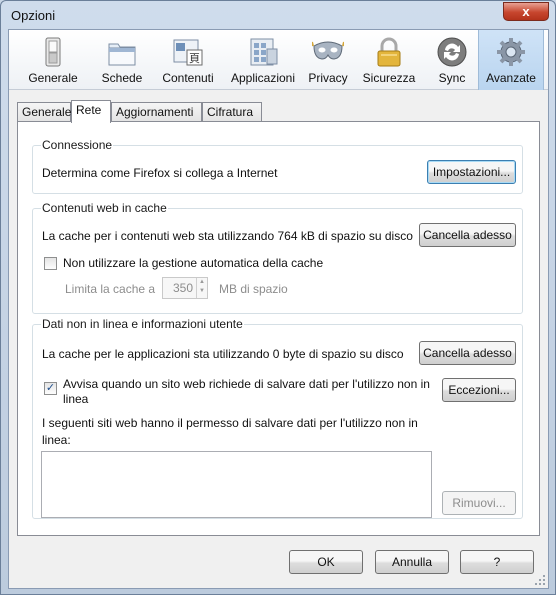 The width and height of the screenshot is (556, 595). What do you see at coordinates (53, 78) in the screenshot?
I see `toolbar-label: Generale` at bounding box center [53, 78].